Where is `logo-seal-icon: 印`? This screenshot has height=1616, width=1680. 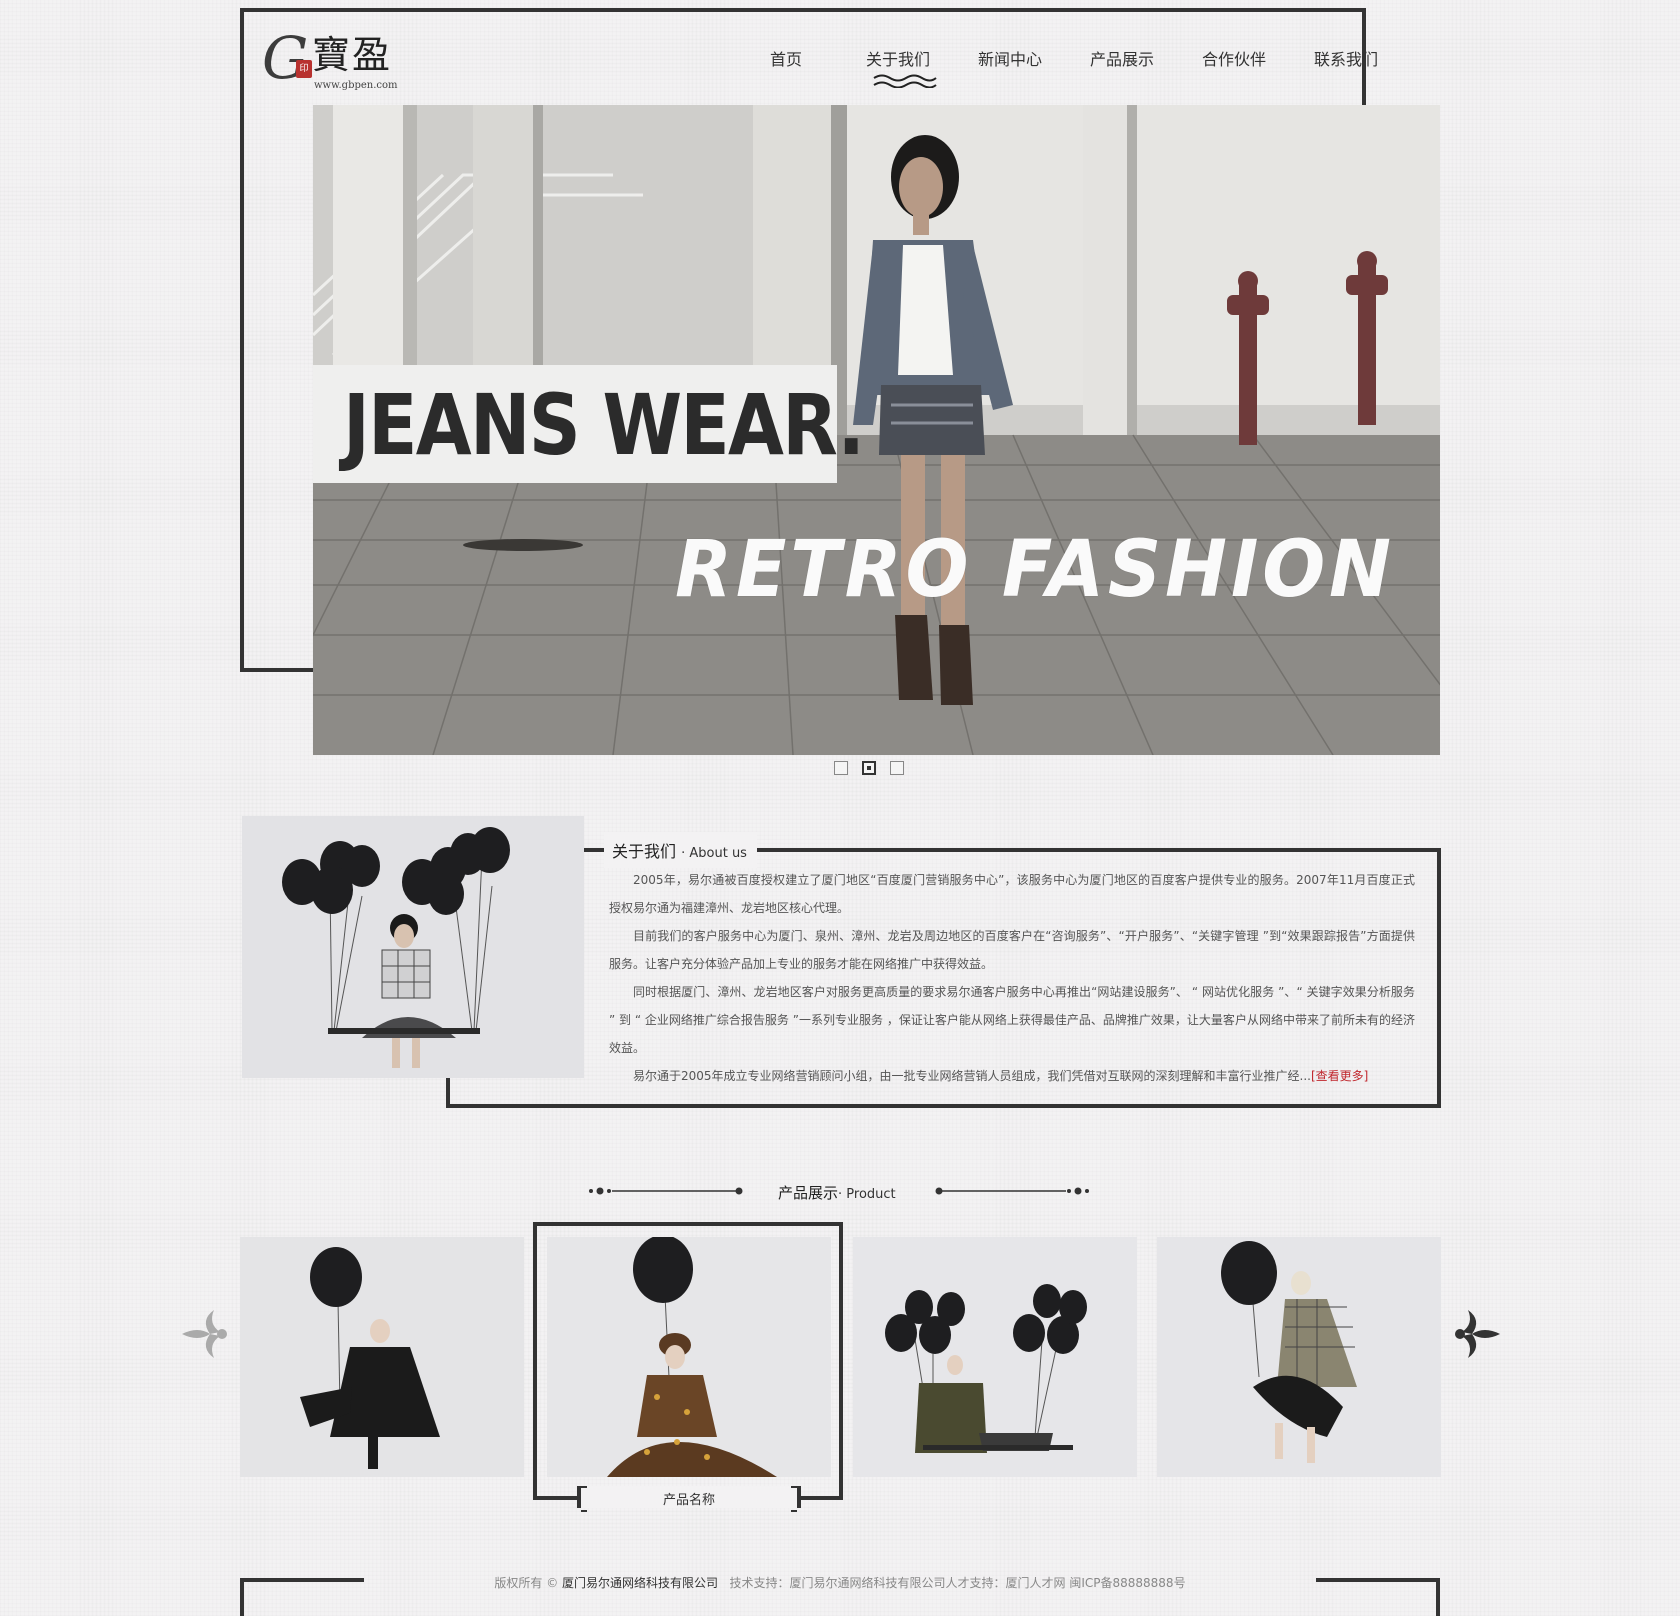 logo-seal-icon: 印 is located at coordinates (304, 69).